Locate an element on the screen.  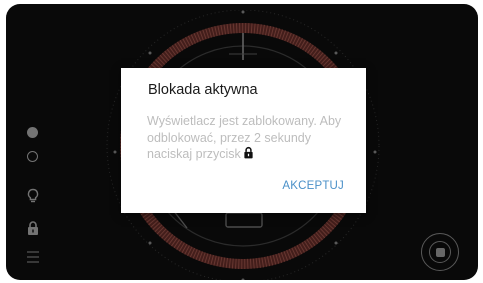
dialog-title: Blokada aktywna is located at coordinates (203, 90).